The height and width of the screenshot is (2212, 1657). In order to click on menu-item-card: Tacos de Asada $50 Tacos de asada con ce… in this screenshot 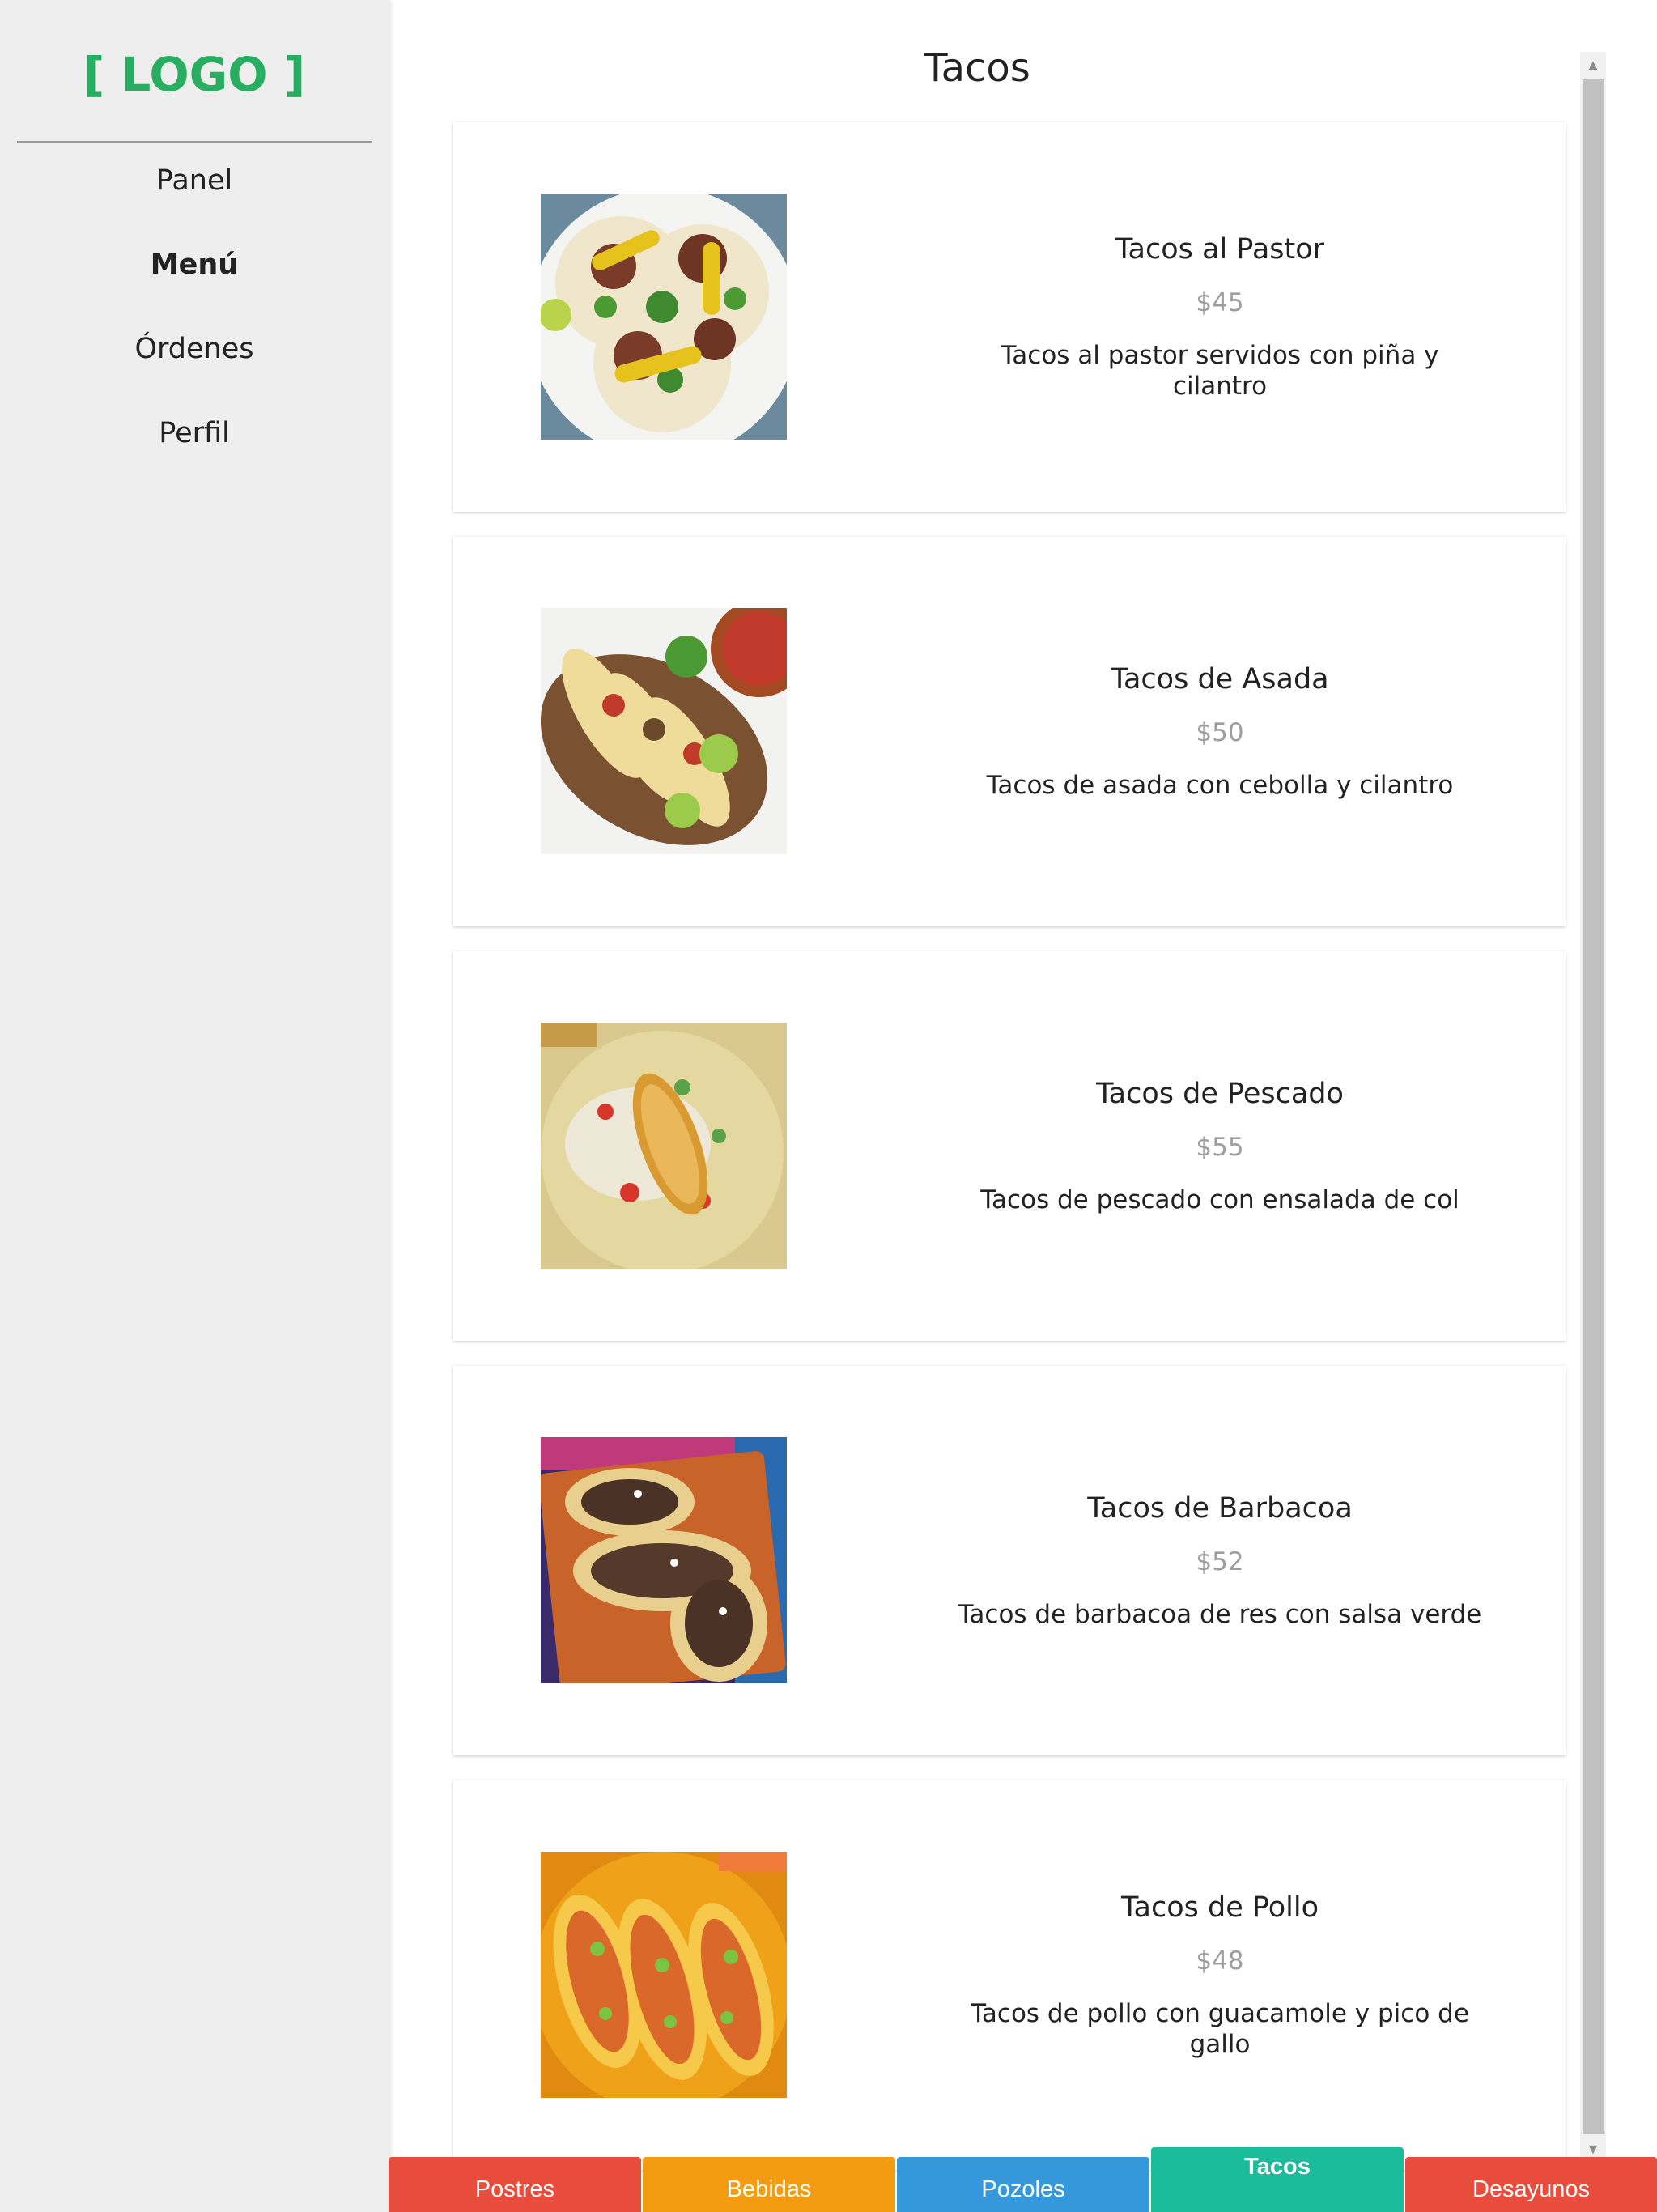, I will do `click(1009, 732)`.